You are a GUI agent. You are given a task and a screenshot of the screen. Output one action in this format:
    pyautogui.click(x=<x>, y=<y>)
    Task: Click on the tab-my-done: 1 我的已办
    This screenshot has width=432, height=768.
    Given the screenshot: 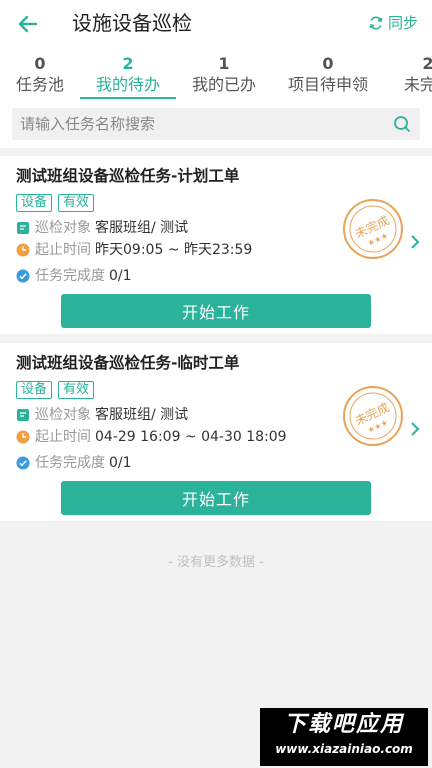 What is the action you would take?
    pyautogui.click(x=224, y=75)
    